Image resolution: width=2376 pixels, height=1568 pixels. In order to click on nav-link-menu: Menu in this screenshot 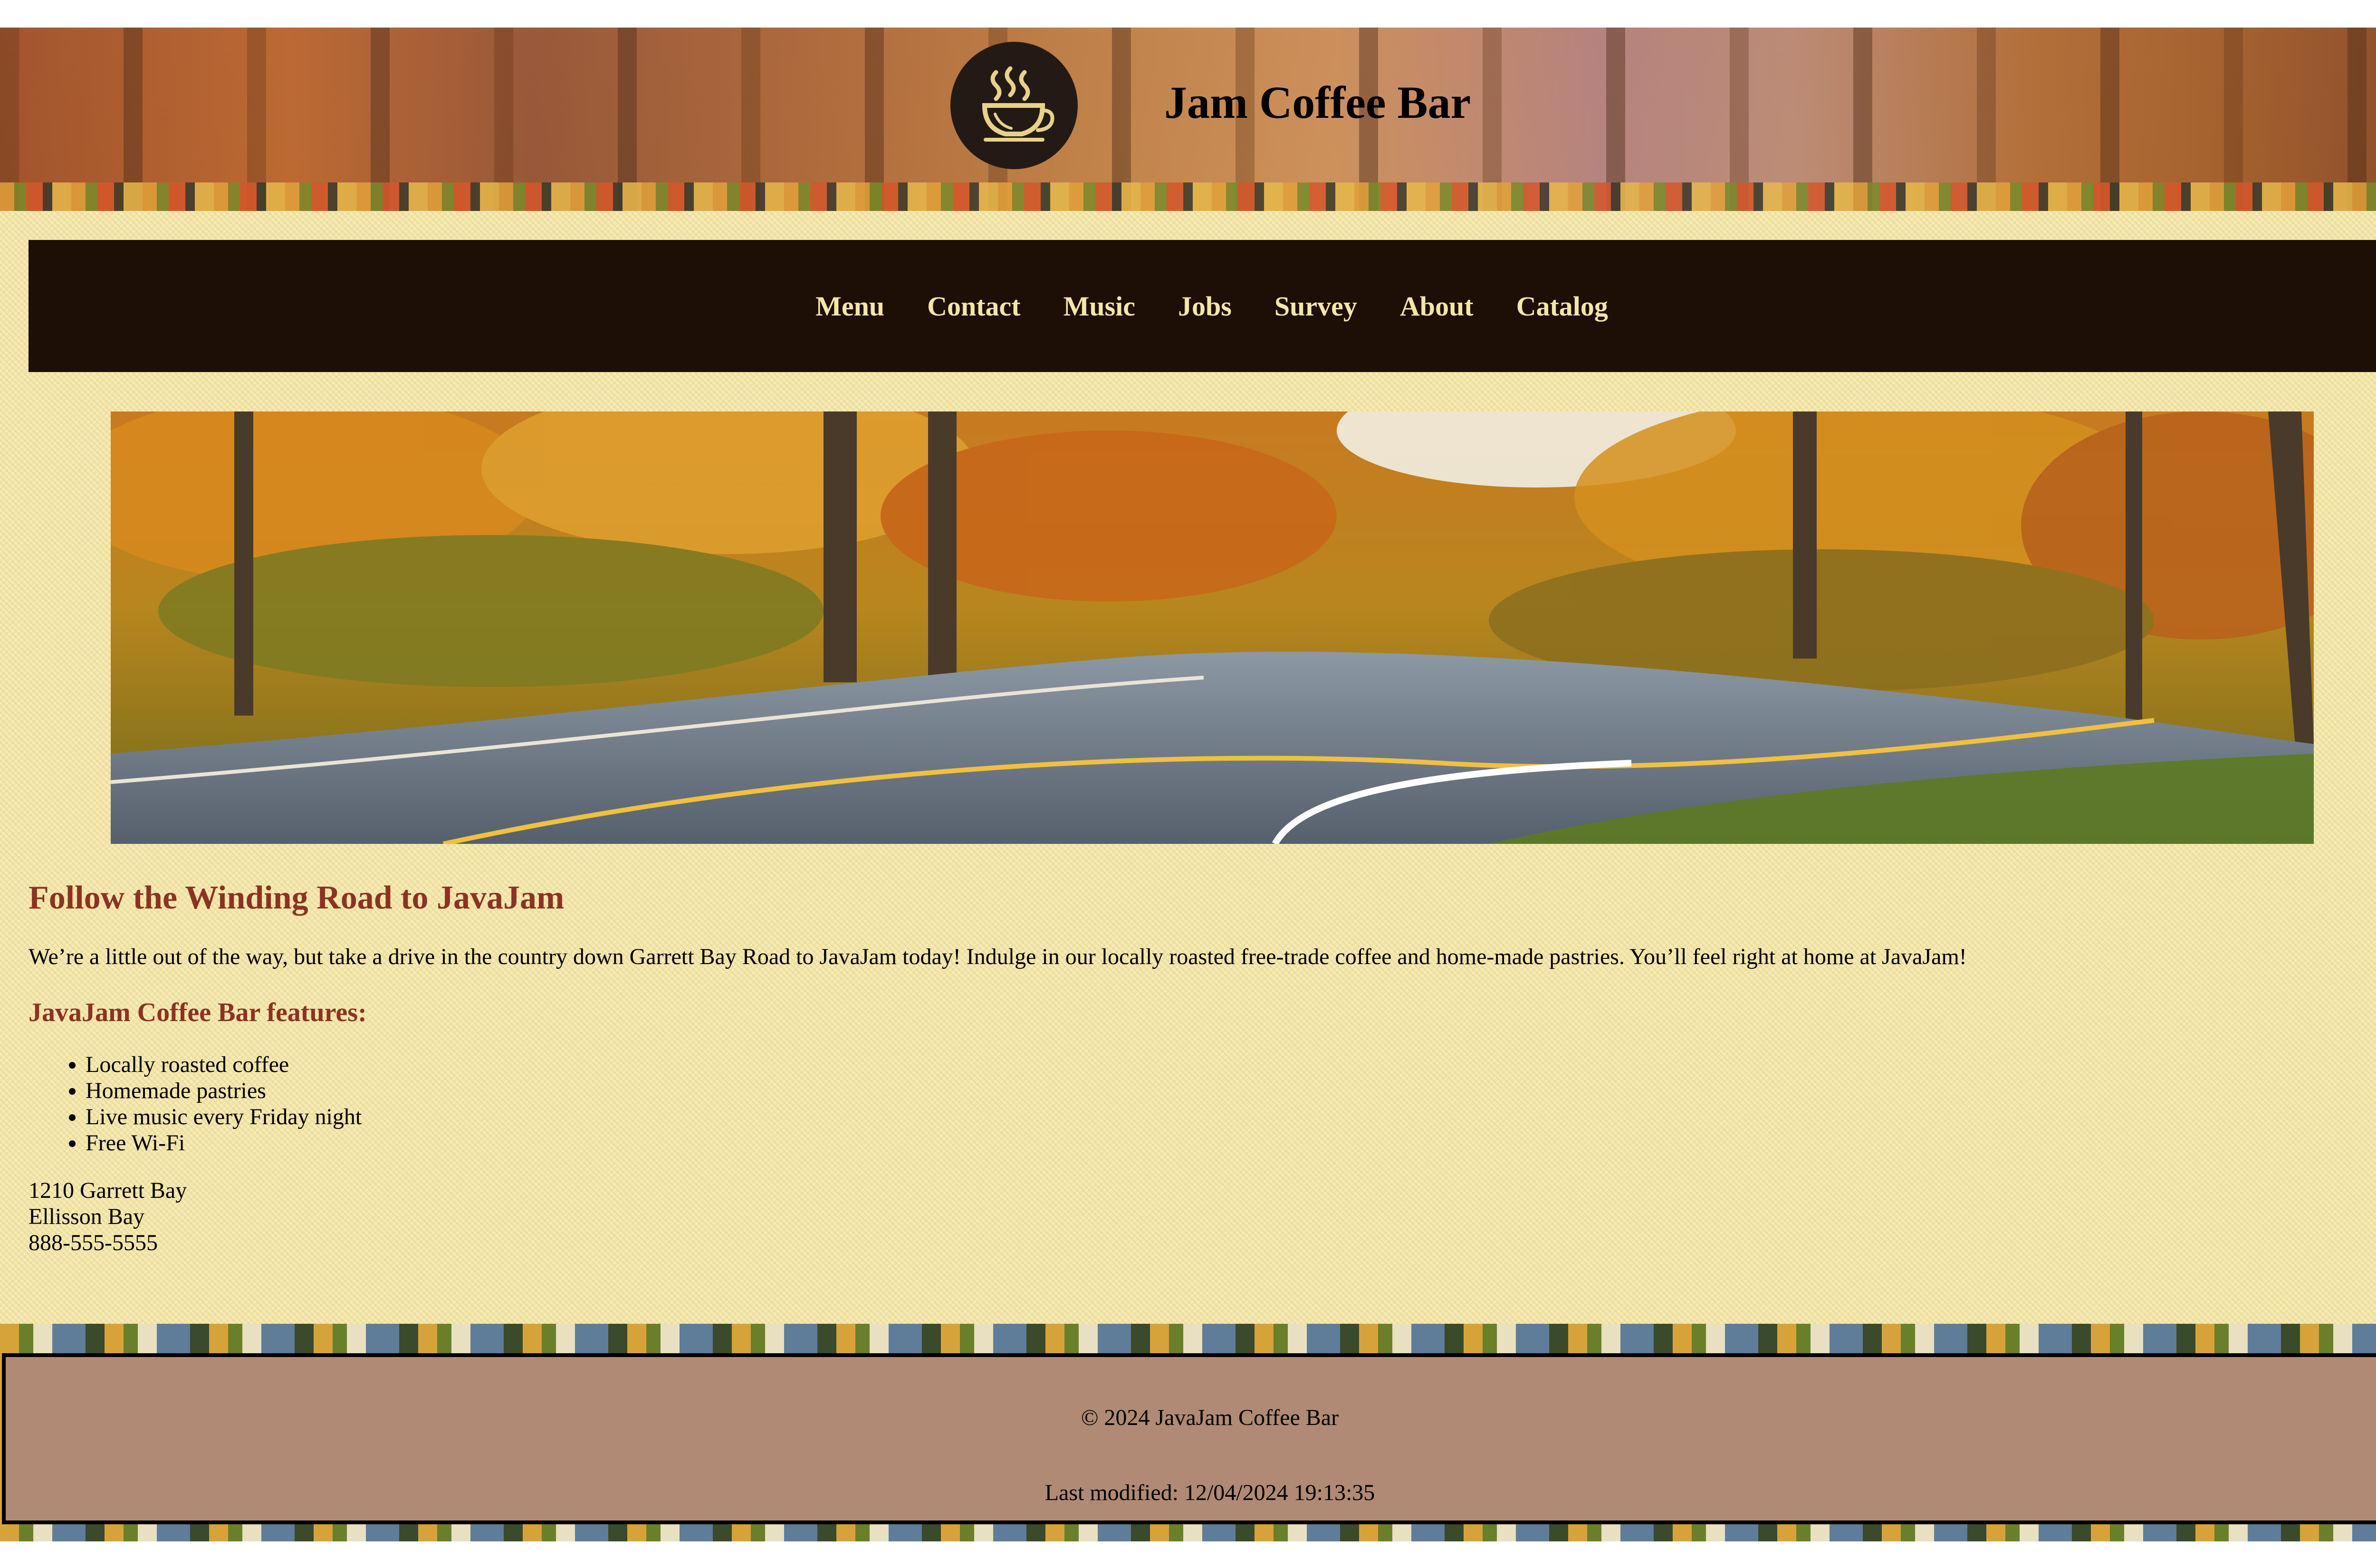, I will do `click(849, 307)`.